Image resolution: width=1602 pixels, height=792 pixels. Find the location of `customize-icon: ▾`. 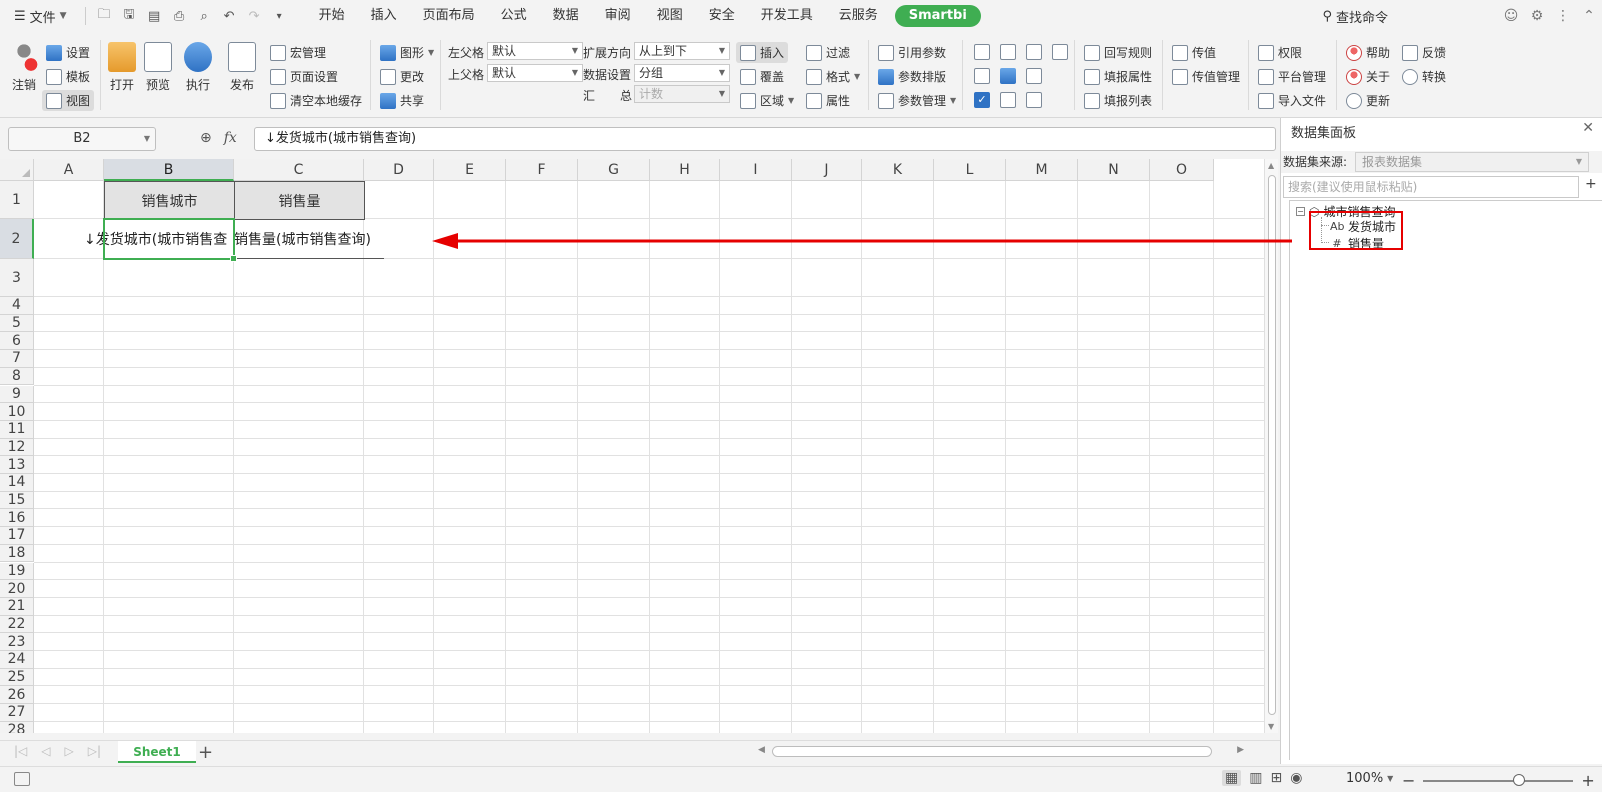

customize-icon: ▾ is located at coordinates (279, 16).